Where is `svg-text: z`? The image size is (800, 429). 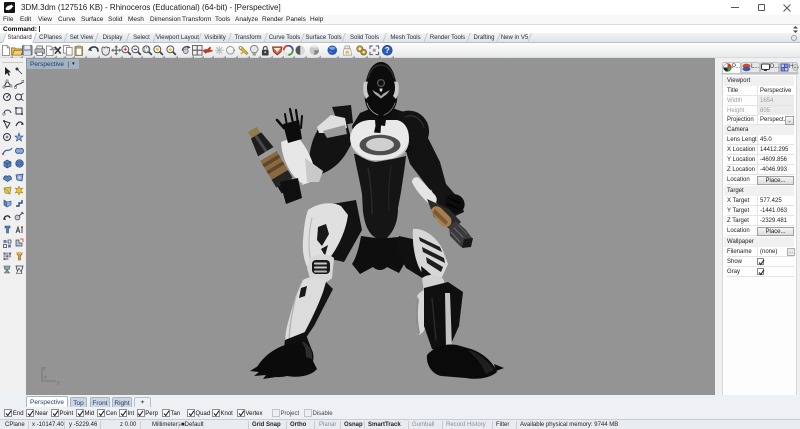
svg-text: z is located at coordinates (44, 369).